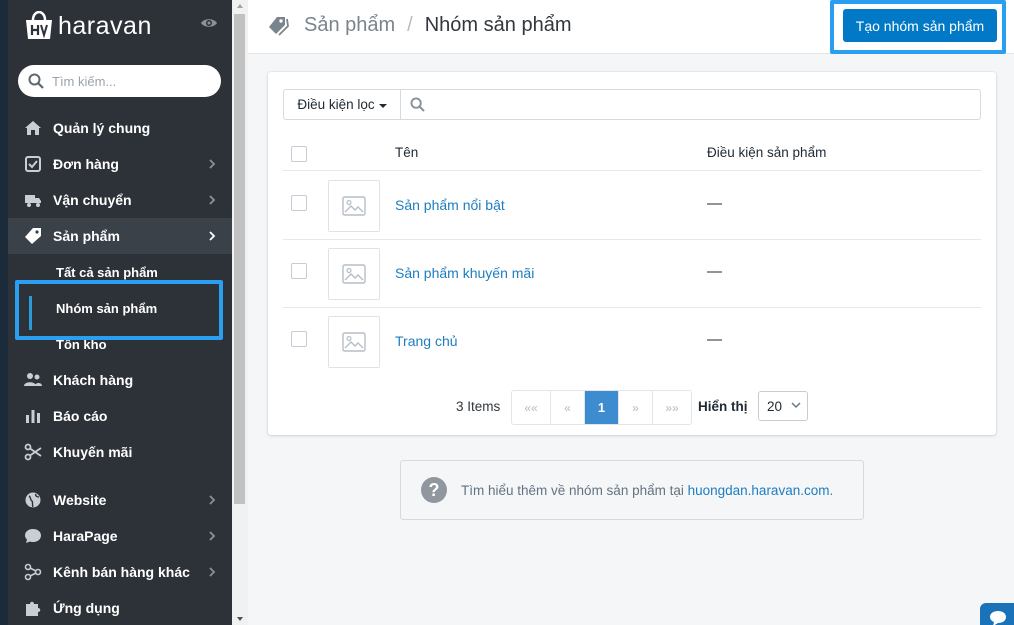 This screenshot has height=625, width=1014. I want to click on scroll-thumb, so click(239, 259).